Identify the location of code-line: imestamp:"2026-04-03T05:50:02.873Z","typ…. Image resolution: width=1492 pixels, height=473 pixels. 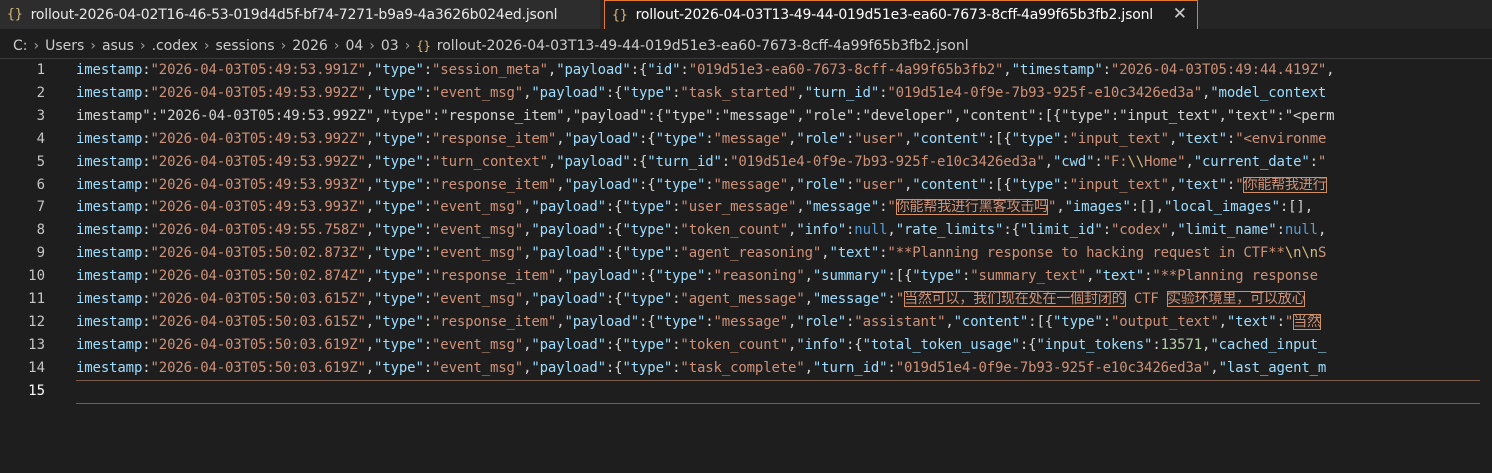
(784, 253).